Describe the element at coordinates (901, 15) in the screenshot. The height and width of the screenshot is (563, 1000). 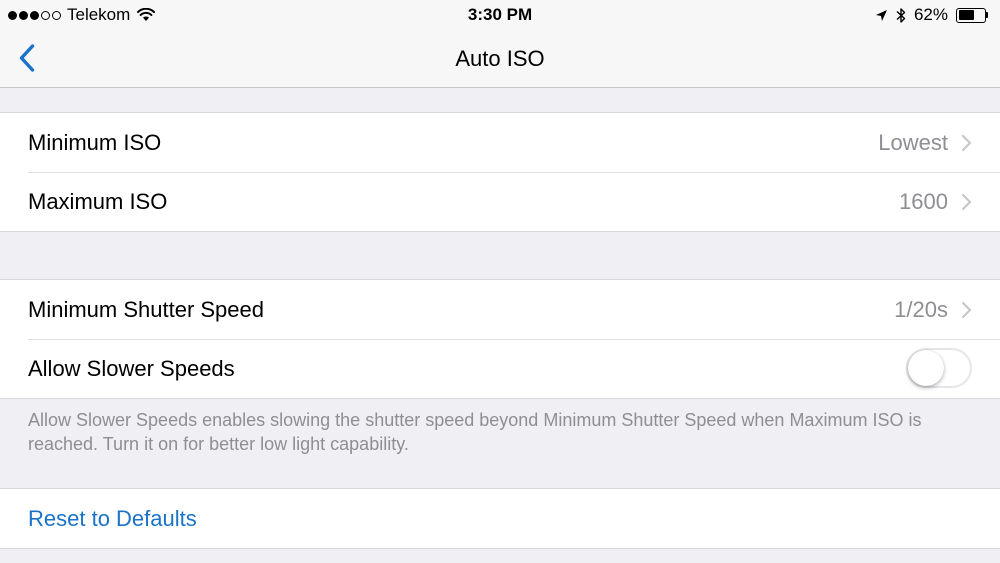
I see `bluetooth-icon` at that location.